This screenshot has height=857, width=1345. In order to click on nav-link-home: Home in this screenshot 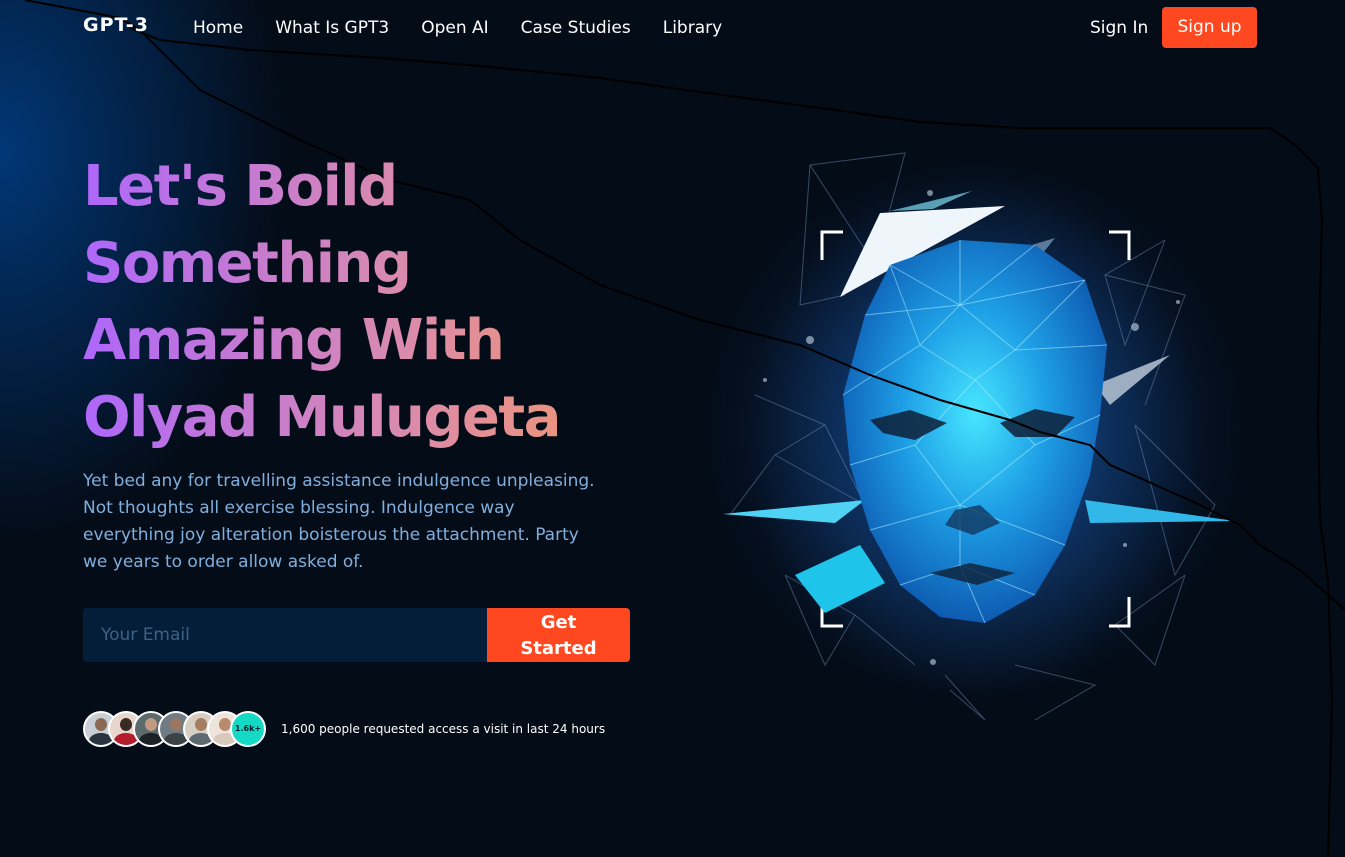, I will do `click(218, 28)`.